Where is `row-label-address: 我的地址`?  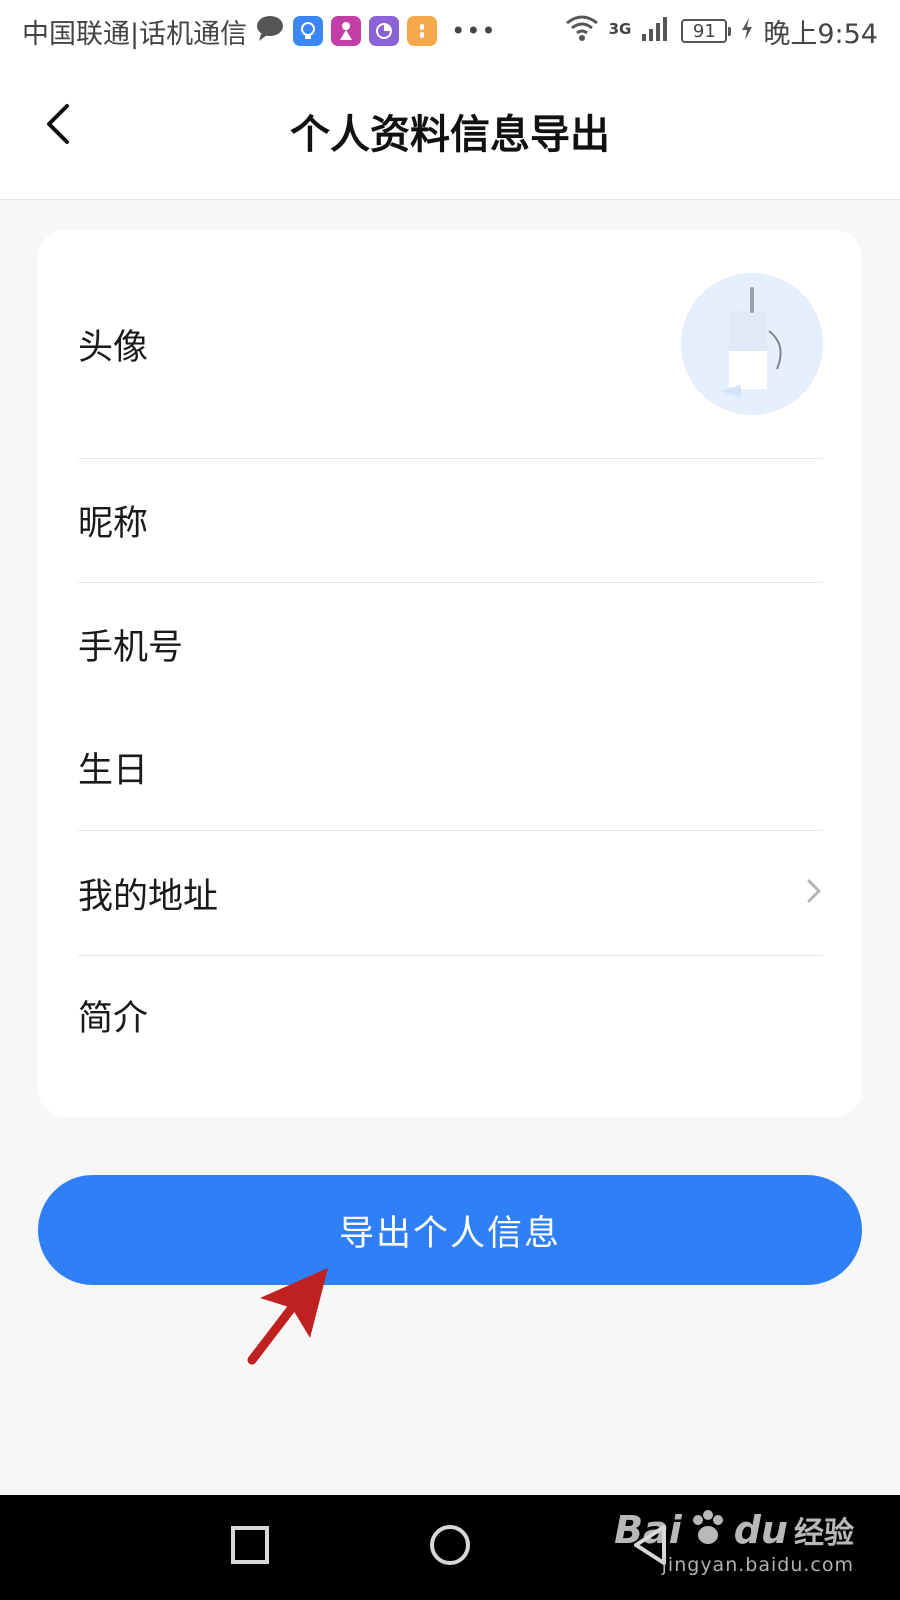
row-label-address: 我的地址 is located at coordinates (148, 896).